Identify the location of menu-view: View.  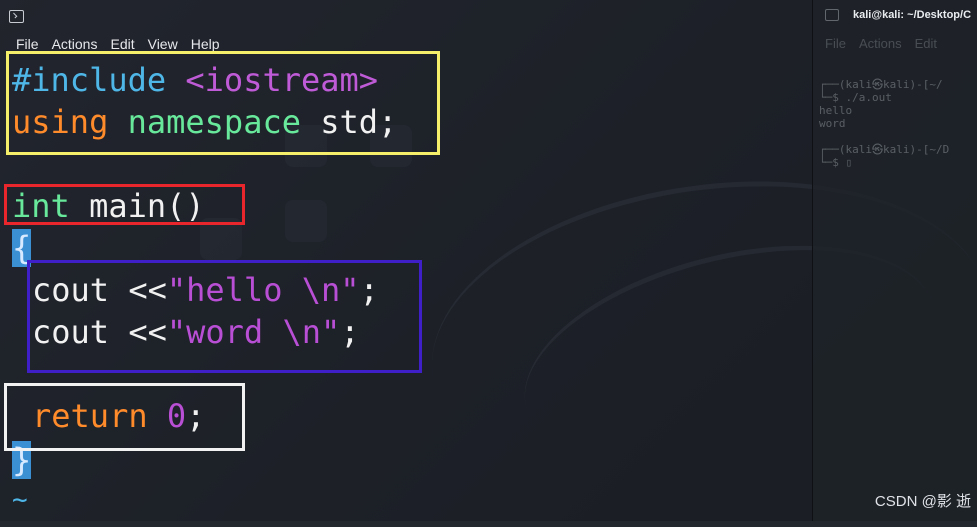
(163, 44).